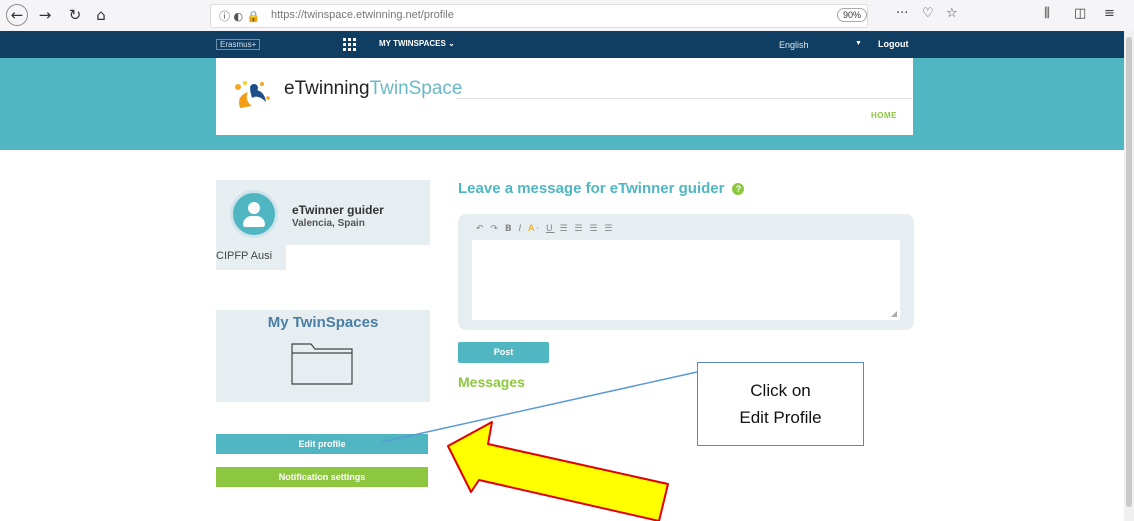  What do you see at coordinates (780, 404) in the screenshot?
I see `callout-box: Click on Edit Profile` at bounding box center [780, 404].